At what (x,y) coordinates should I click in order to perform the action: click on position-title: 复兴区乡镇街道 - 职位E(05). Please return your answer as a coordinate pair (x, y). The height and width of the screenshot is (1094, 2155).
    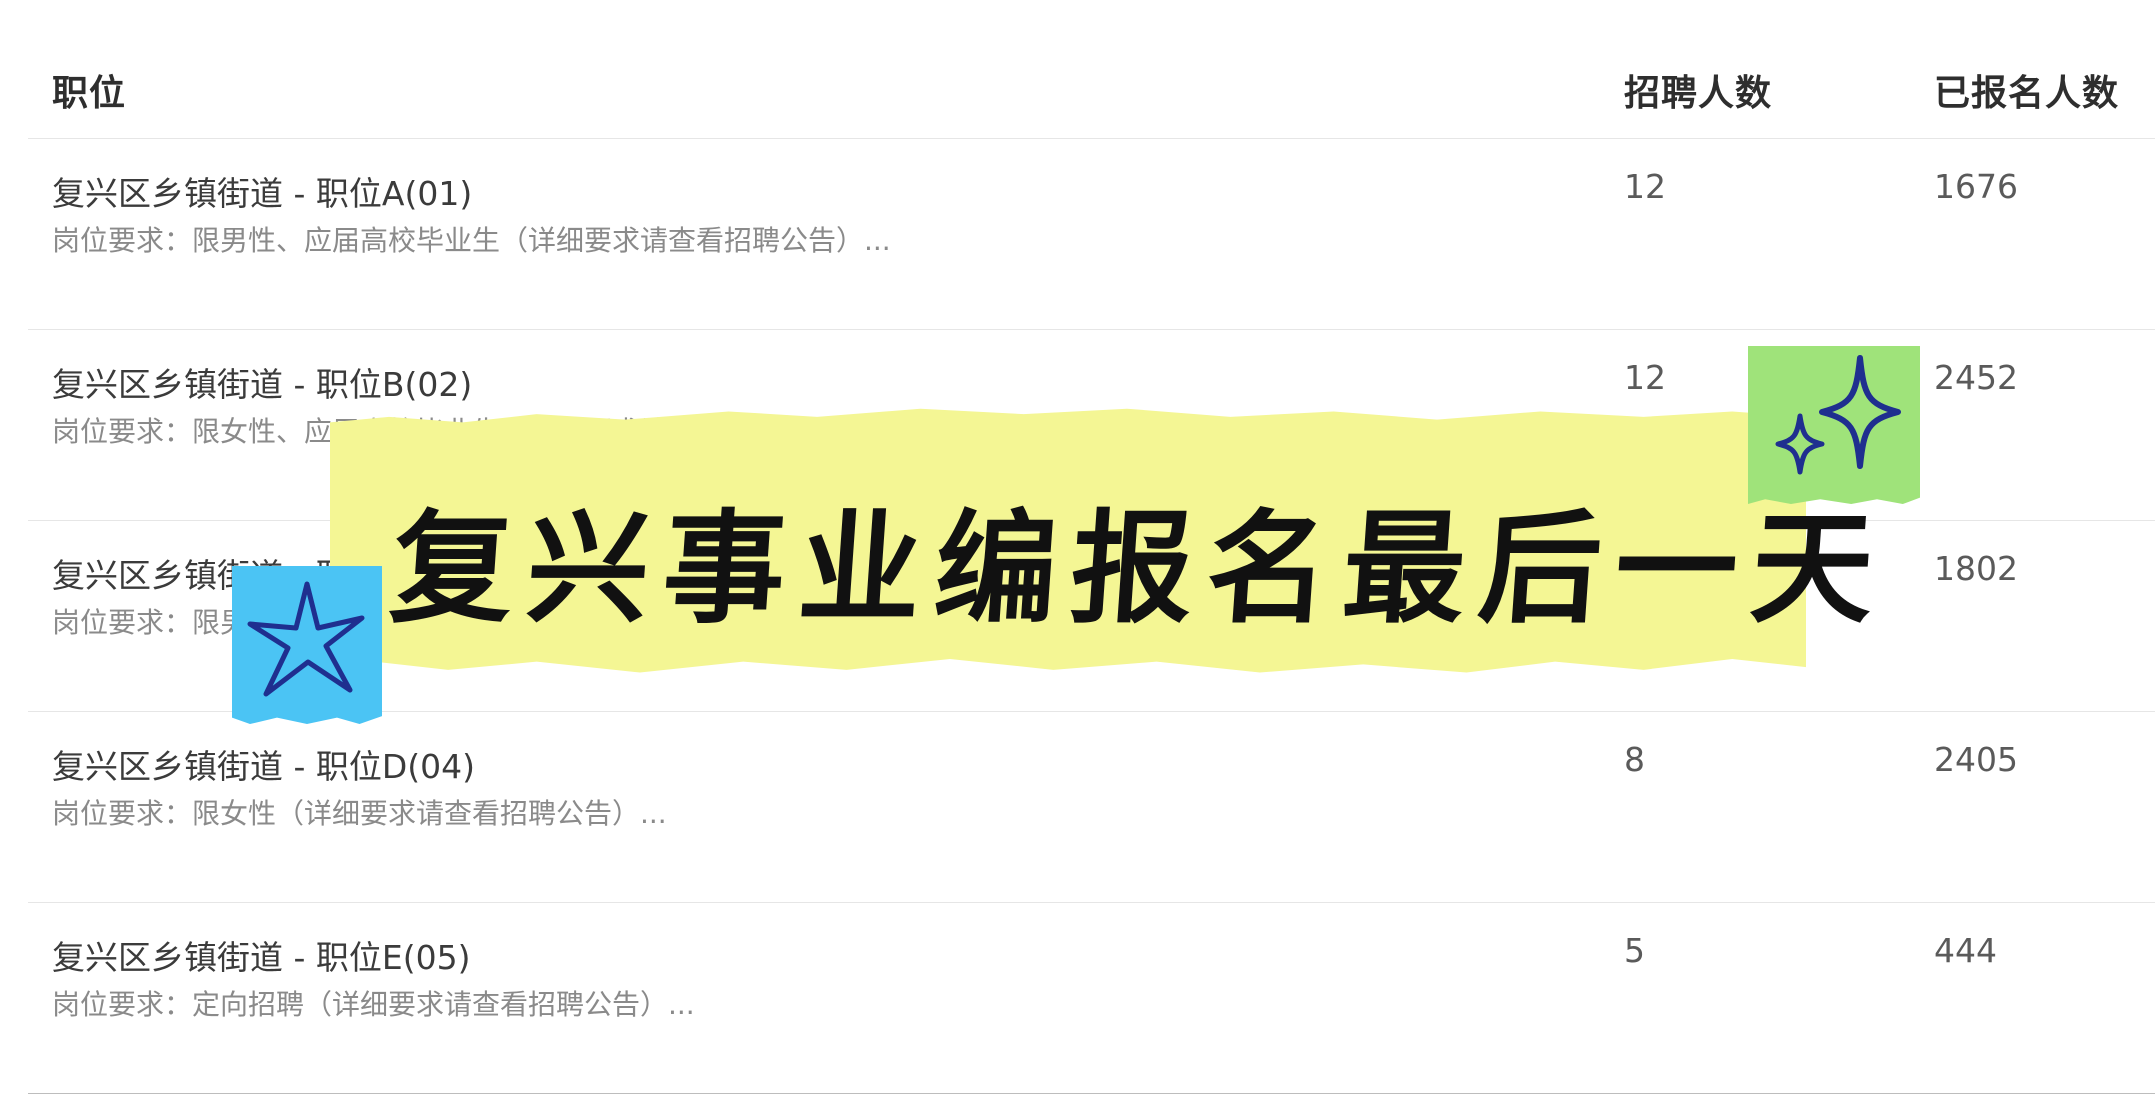
    Looking at the image, I should click on (261, 955).